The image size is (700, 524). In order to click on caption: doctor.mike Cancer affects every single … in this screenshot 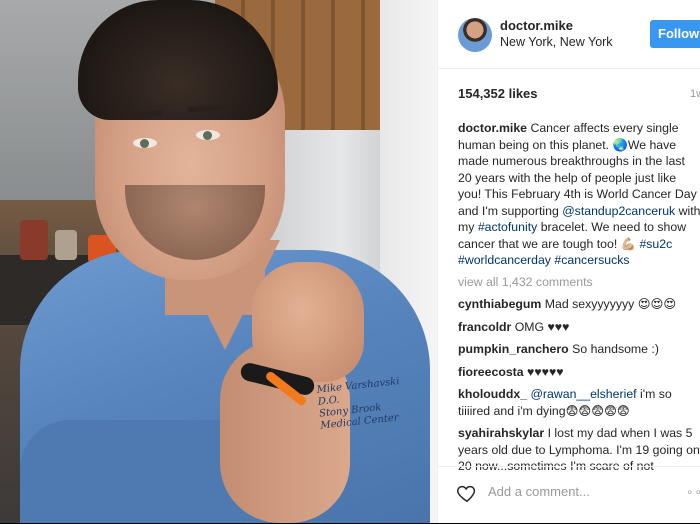, I will do `click(579, 194)`.